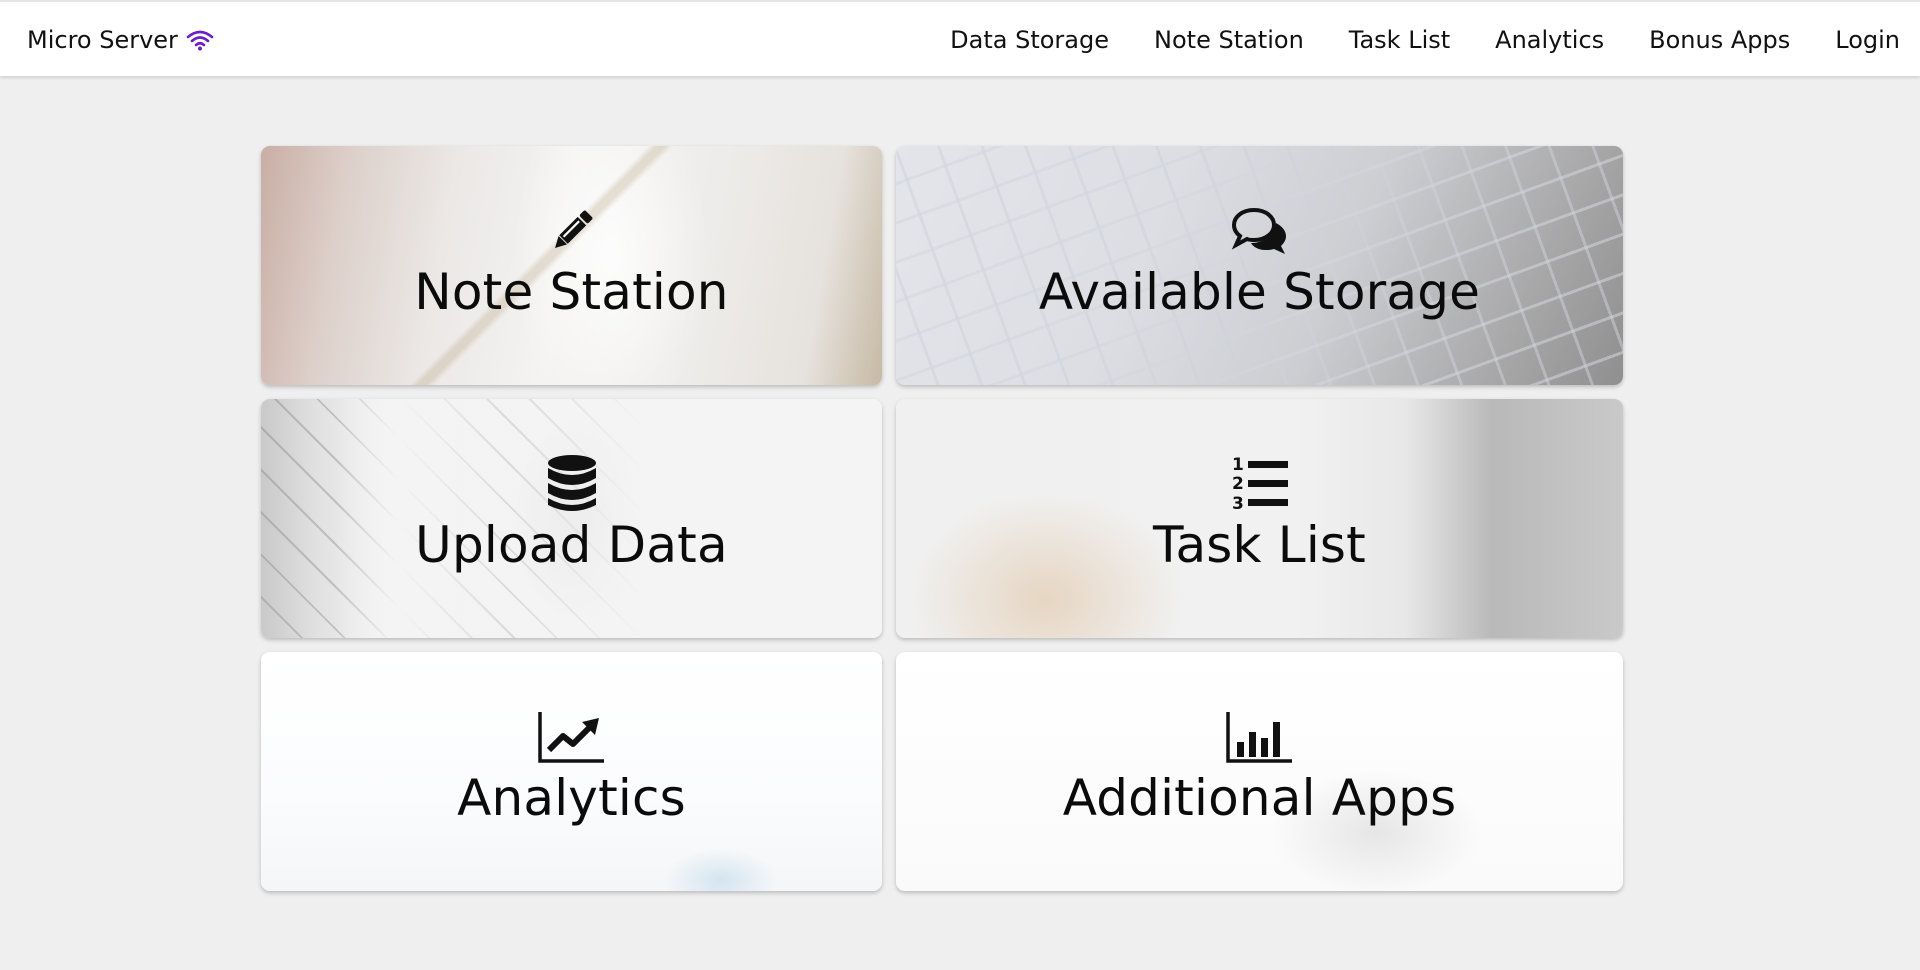 The image size is (1920, 970). What do you see at coordinates (1549, 40) in the screenshot?
I see `nav-analytics: Analytics` at bounding box center [1549, 40].